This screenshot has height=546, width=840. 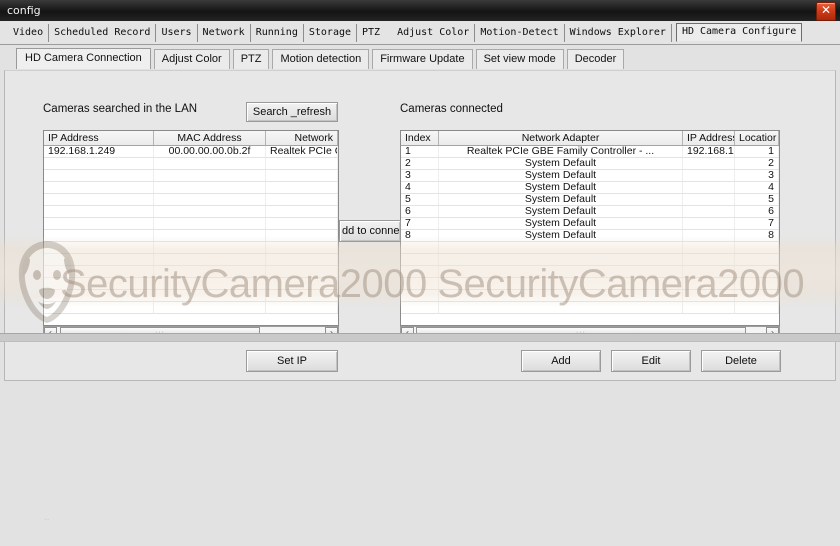 I want to click on main-tab-storage: Storage, so click(x=331, y=32).